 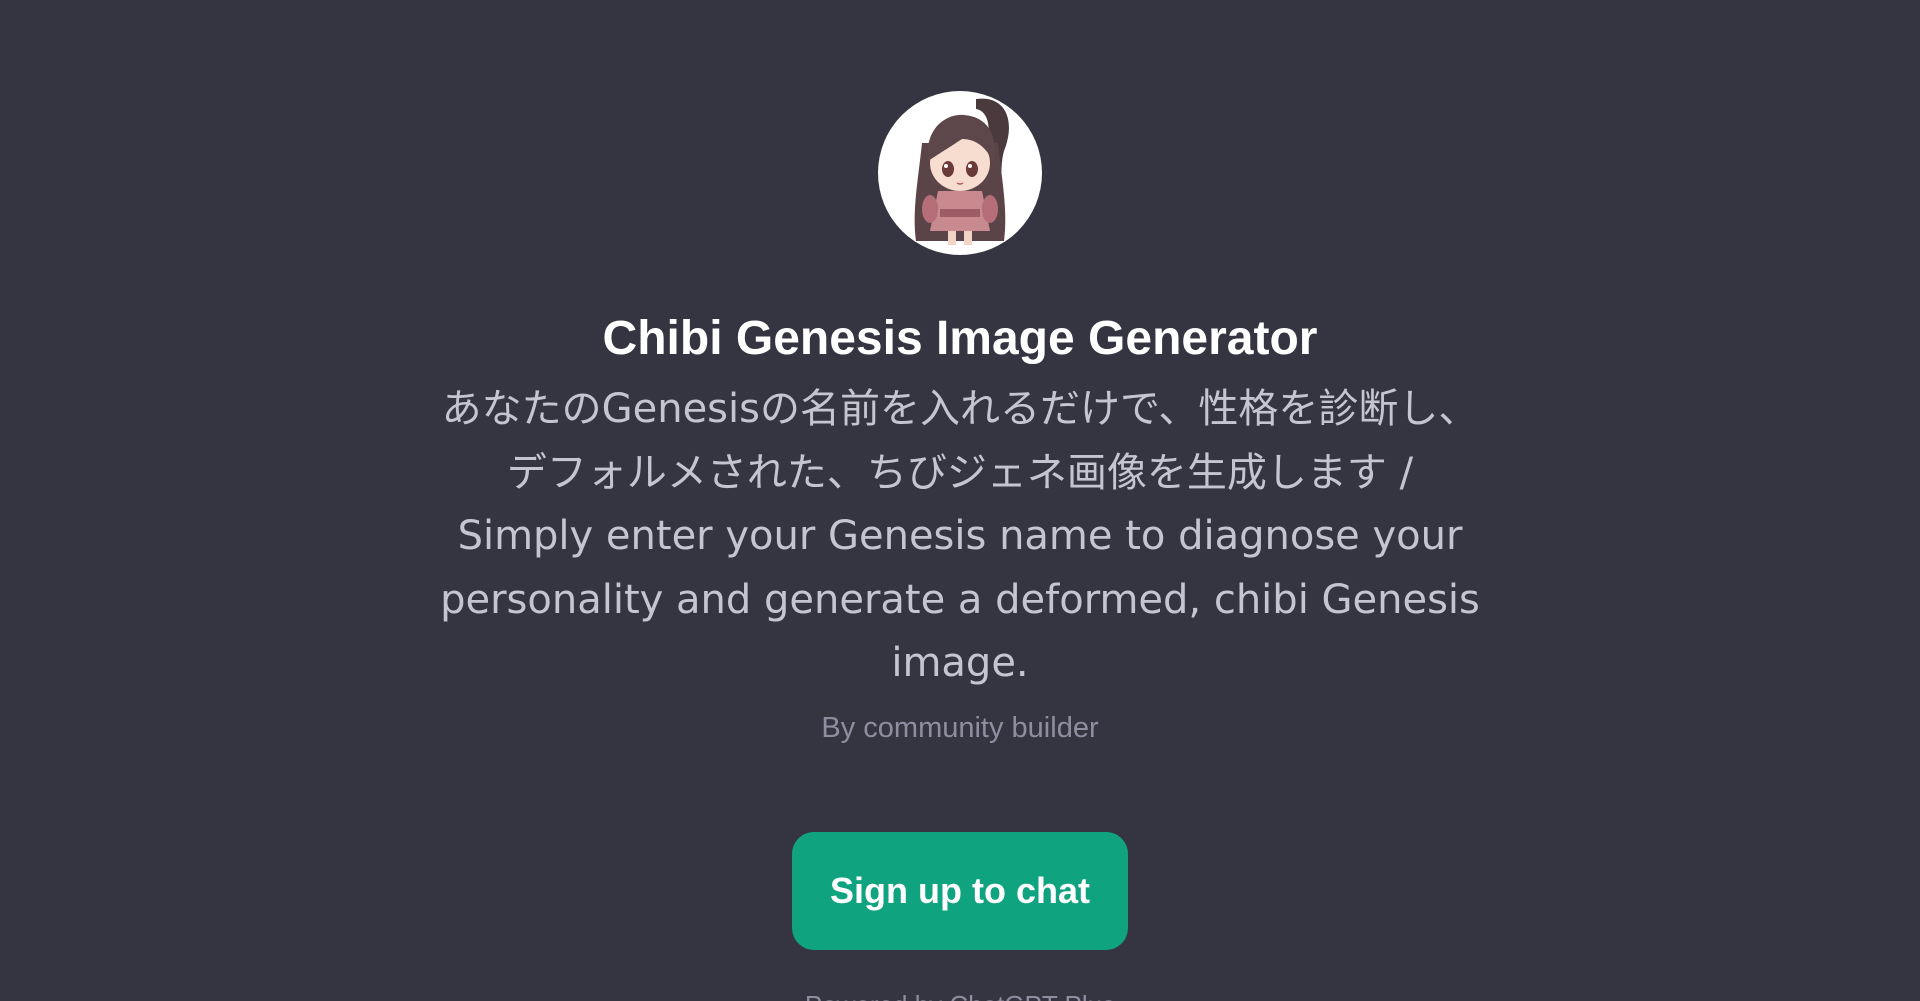 I want to click on gpt-title: Chibi Genesis Image Generator, so click(x=960, y=338).